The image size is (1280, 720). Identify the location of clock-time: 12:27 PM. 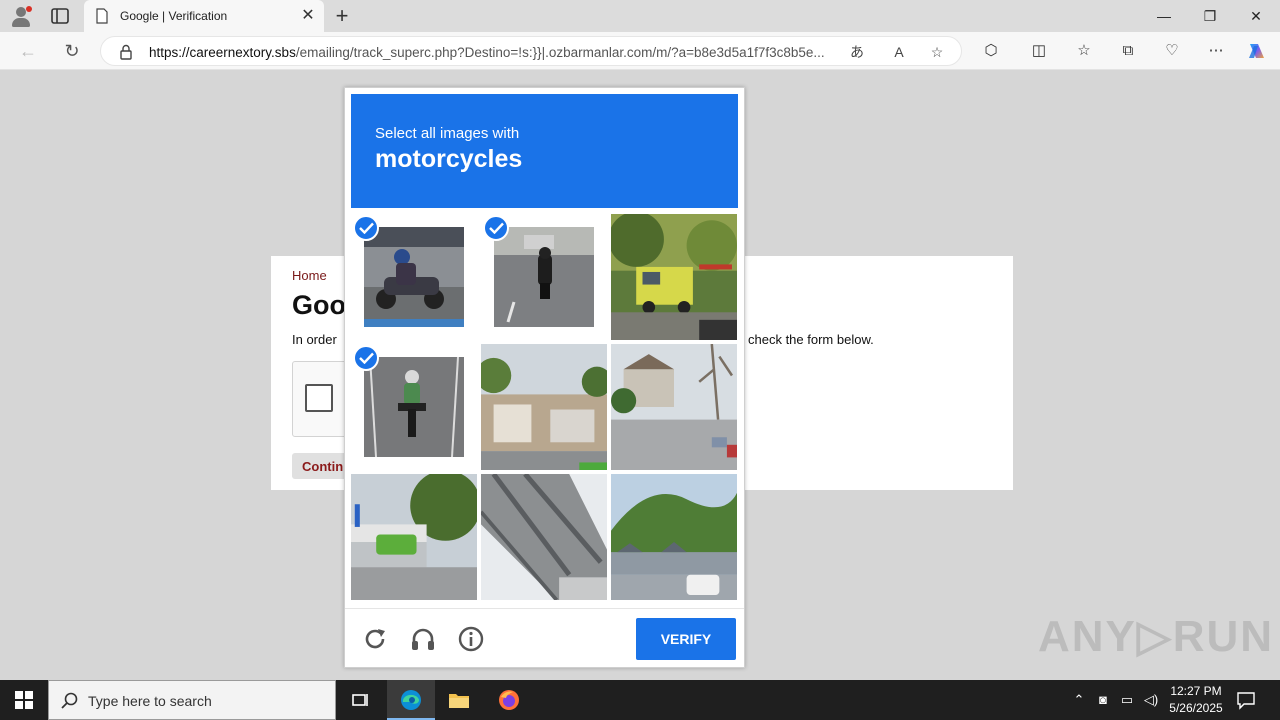
(1196, 691).